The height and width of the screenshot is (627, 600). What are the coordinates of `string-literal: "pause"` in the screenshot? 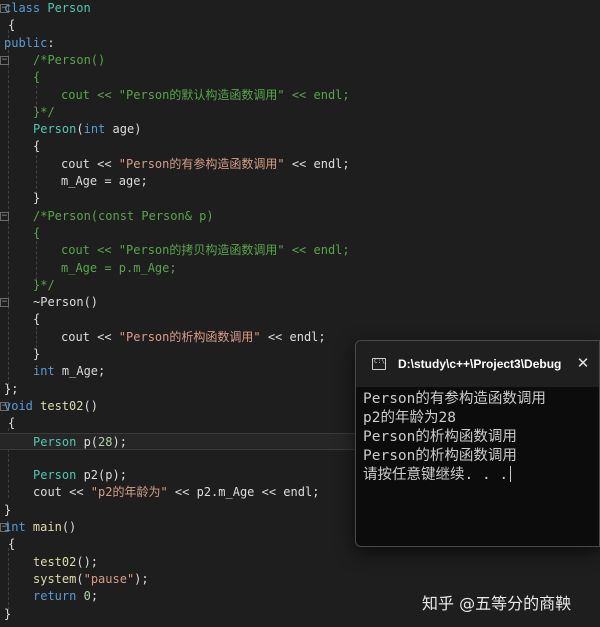 It's located at (109, 578).